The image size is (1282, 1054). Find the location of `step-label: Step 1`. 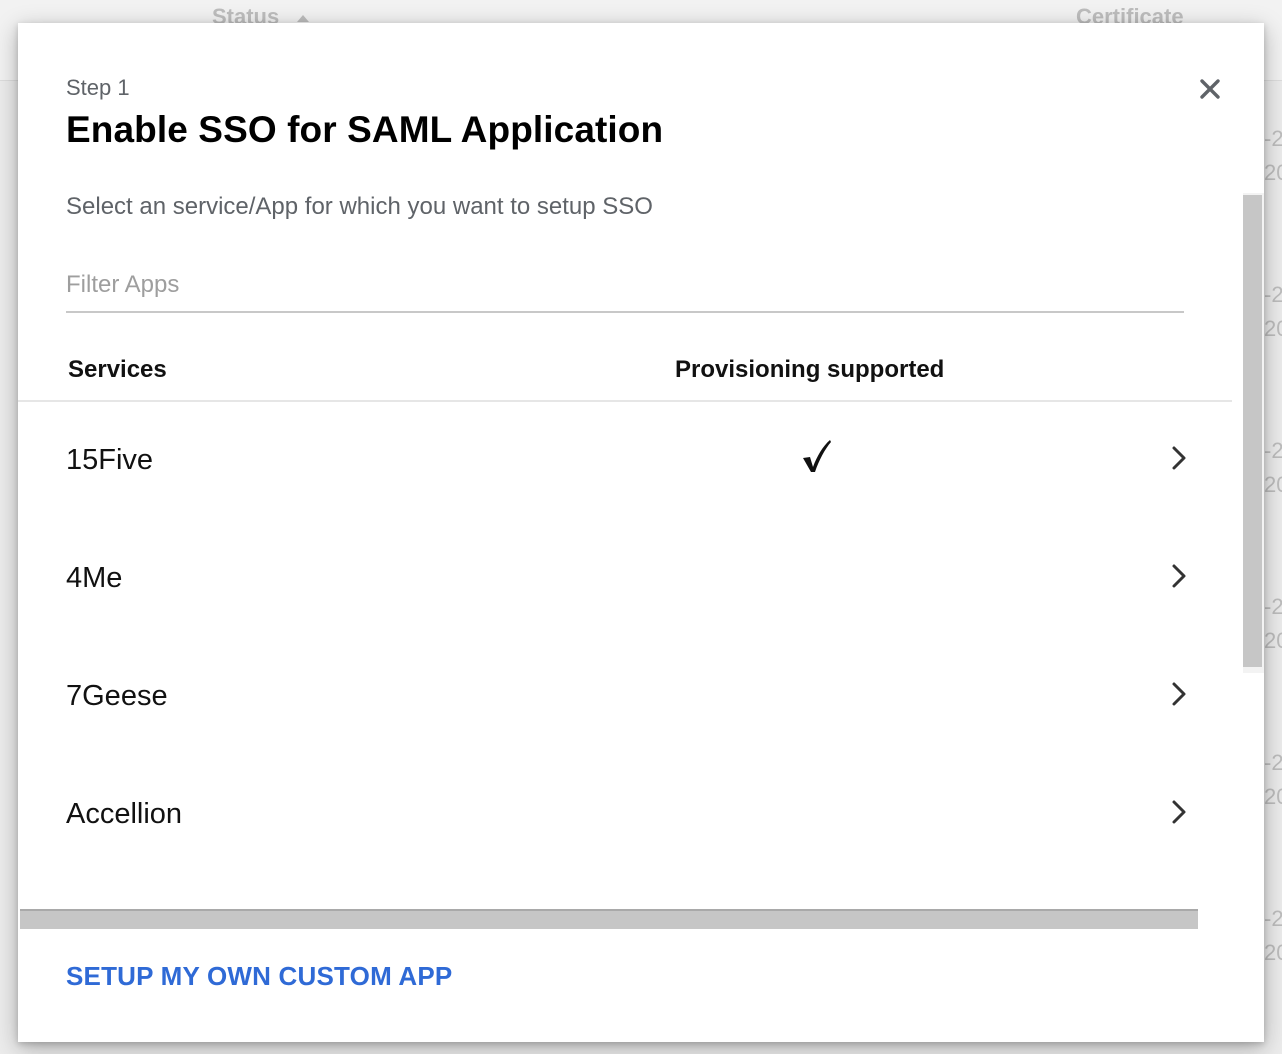

step-label: Step 1 is located at coordinates (98, 87).